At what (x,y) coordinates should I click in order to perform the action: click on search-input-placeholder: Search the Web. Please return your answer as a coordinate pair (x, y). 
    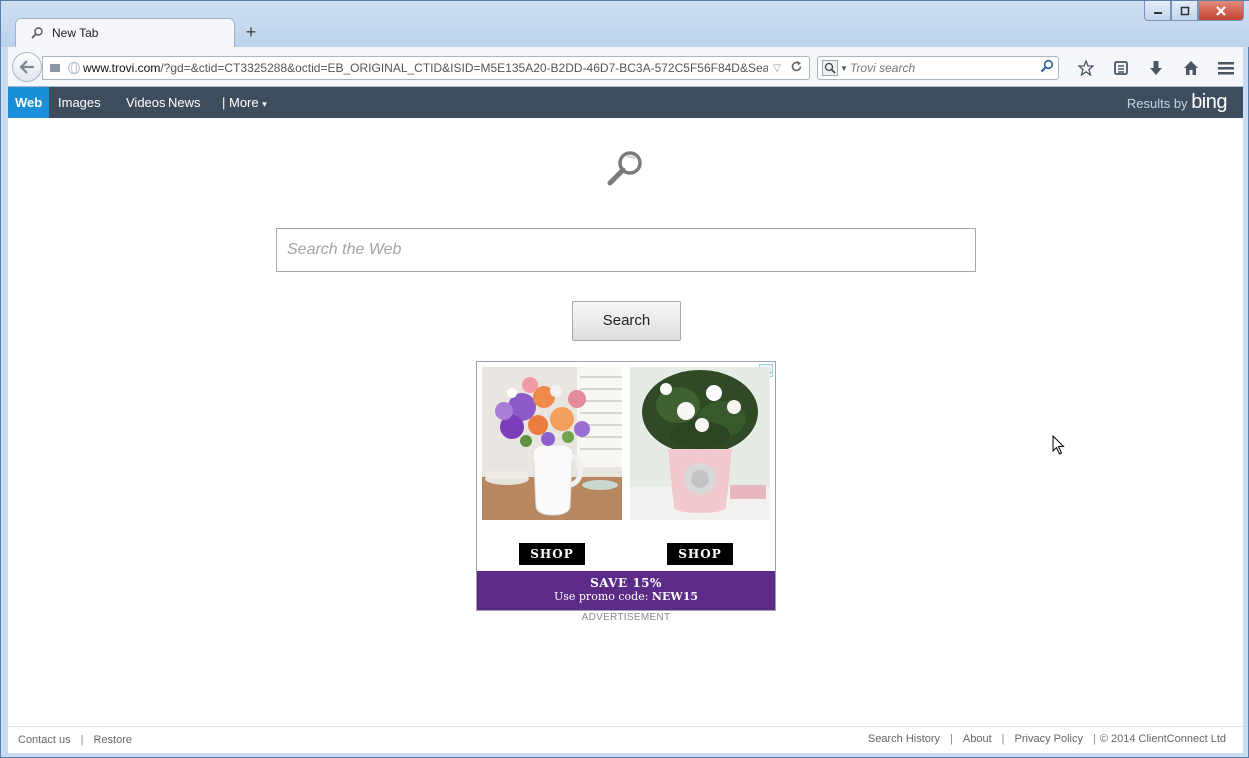
    Looking at the image, I should click on (344, 249).